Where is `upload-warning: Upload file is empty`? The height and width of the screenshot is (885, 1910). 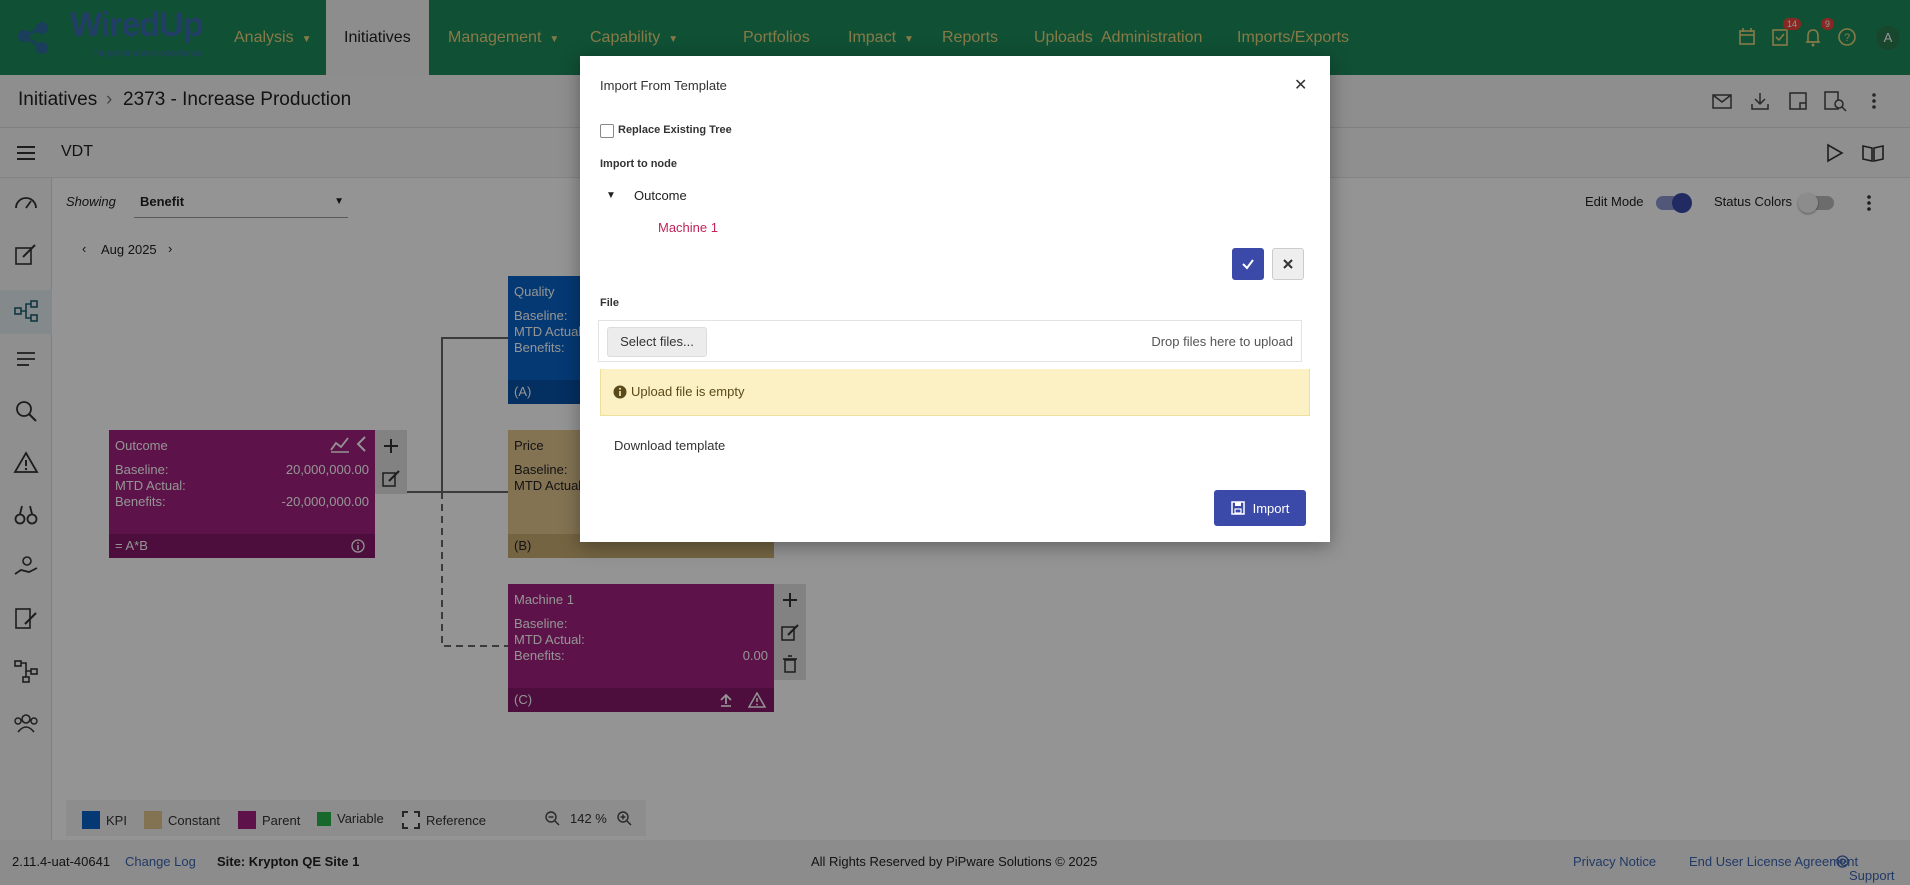
upload-warning: Upload file is empty is located at coordinates (955, 392).